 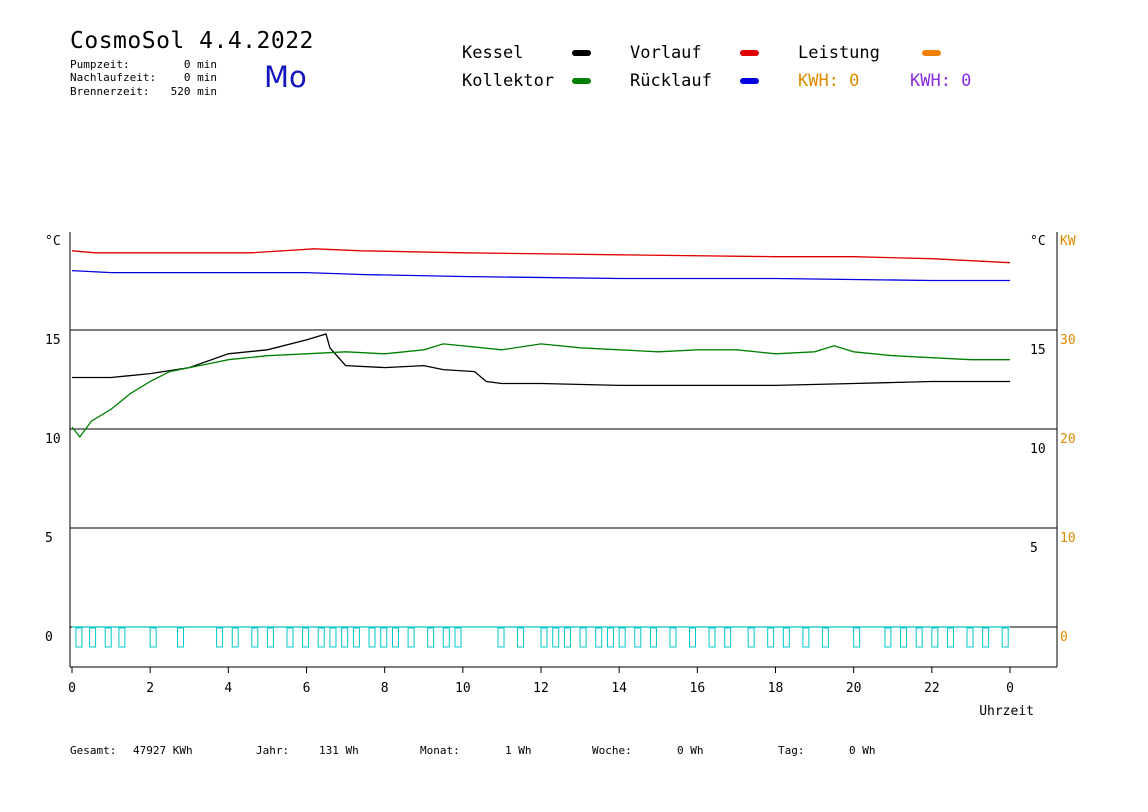 I want to click on y-tick-kw-0: 0, so click(x=1064, y=637).